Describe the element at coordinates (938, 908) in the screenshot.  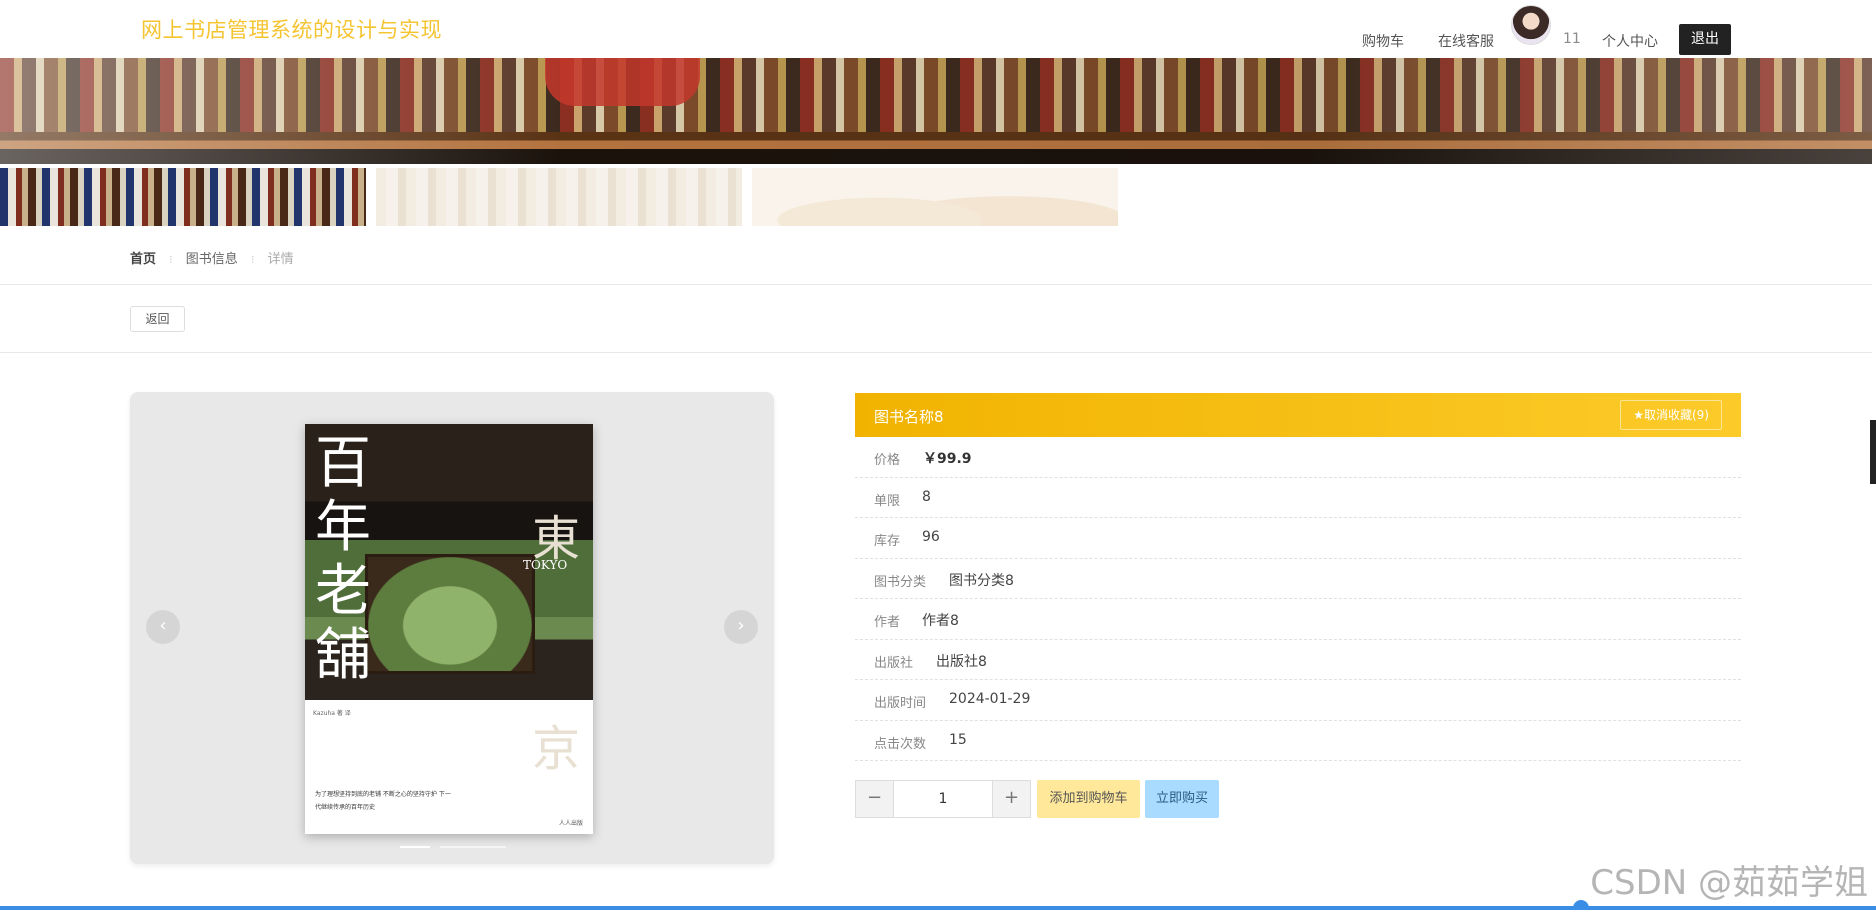
I see `bottom-progress-line` at that location.